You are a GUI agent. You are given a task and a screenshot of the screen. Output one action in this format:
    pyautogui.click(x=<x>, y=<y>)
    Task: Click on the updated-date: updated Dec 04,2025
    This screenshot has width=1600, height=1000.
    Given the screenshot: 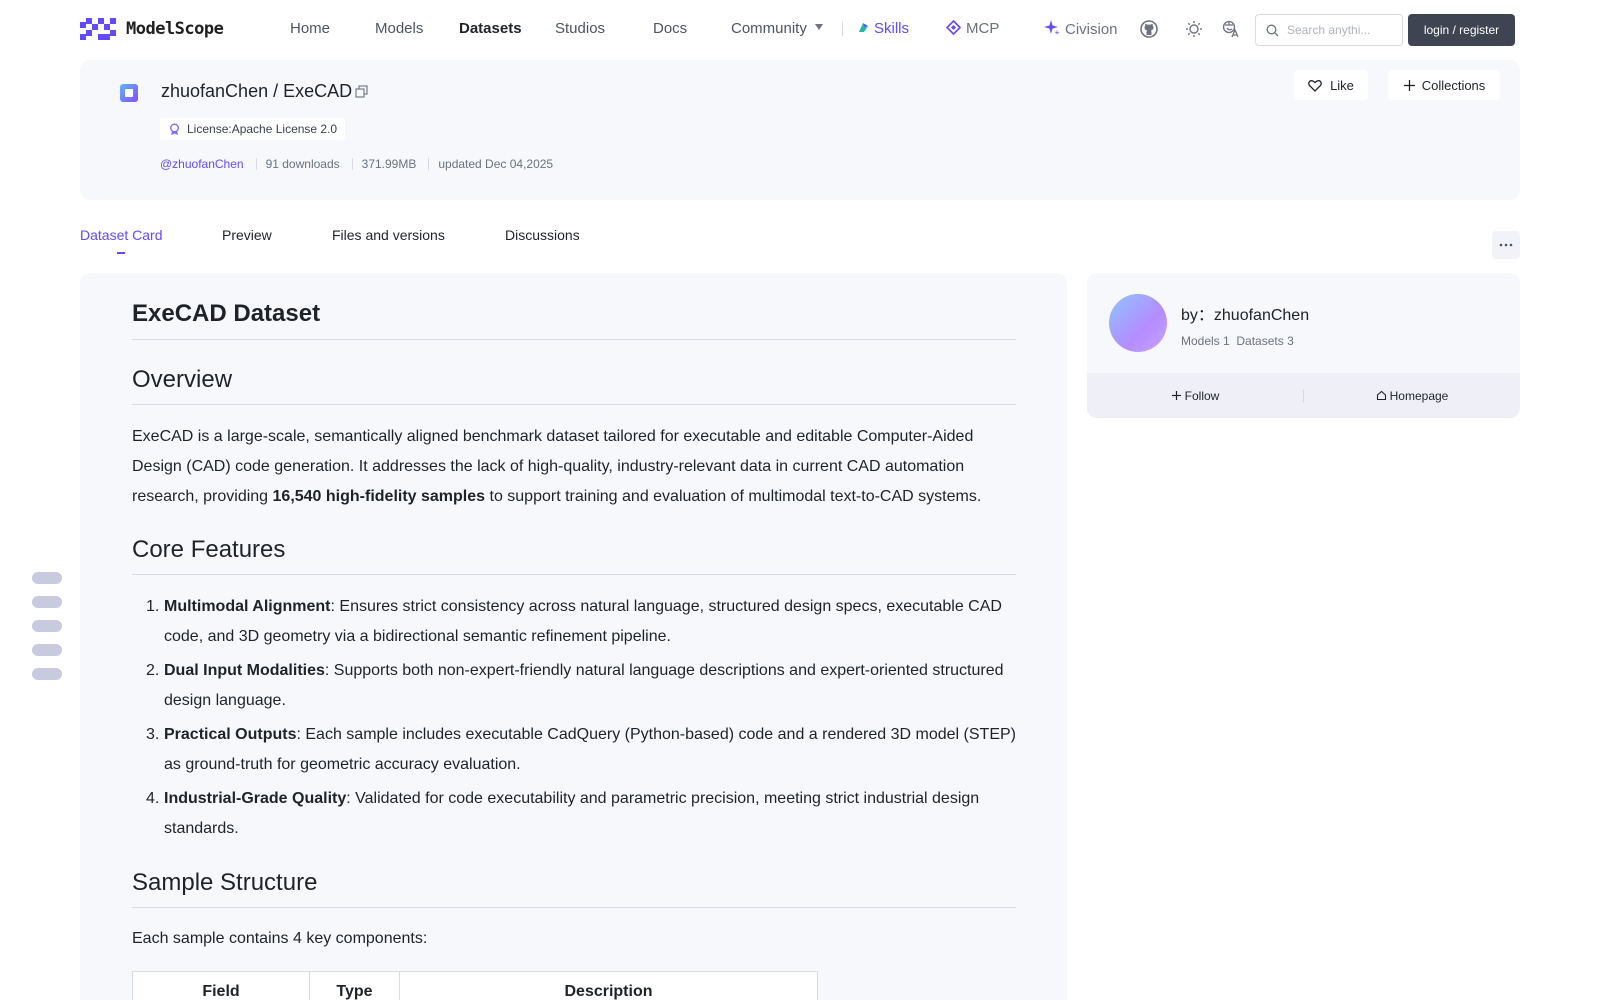 What is the action you would take?
    pyautogui.click(x=496, y=164)
    